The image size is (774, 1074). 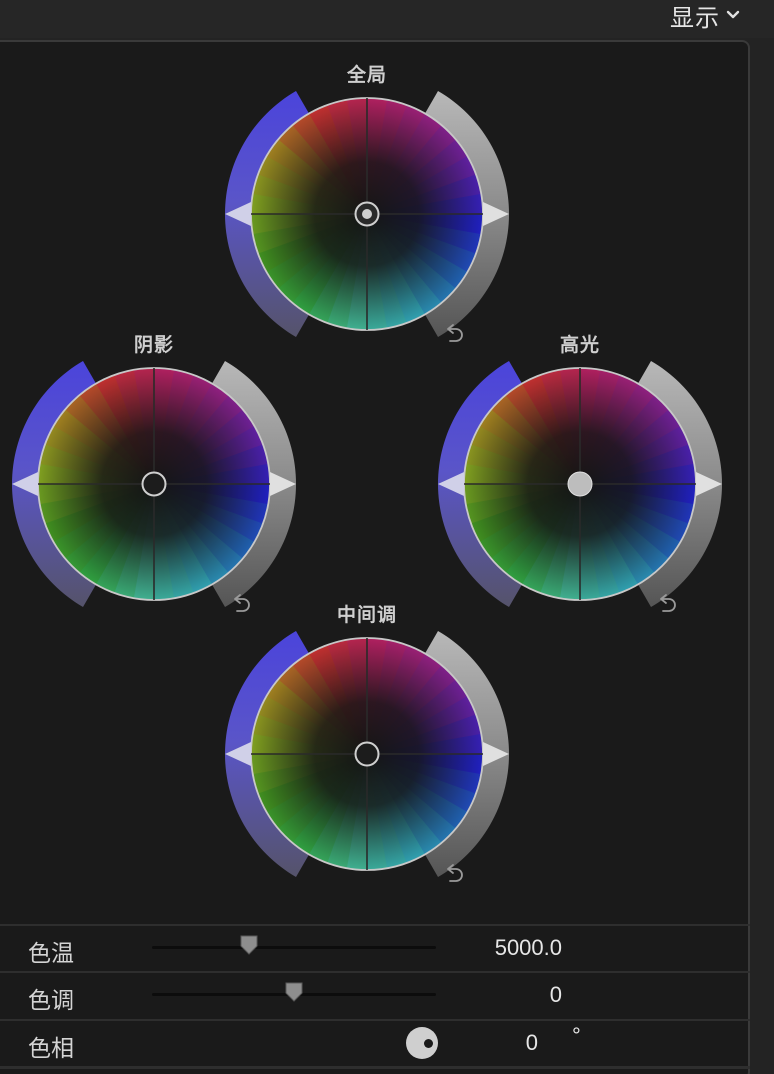 I want to click on hue-label: 色相, so click(x=51, y=1048).